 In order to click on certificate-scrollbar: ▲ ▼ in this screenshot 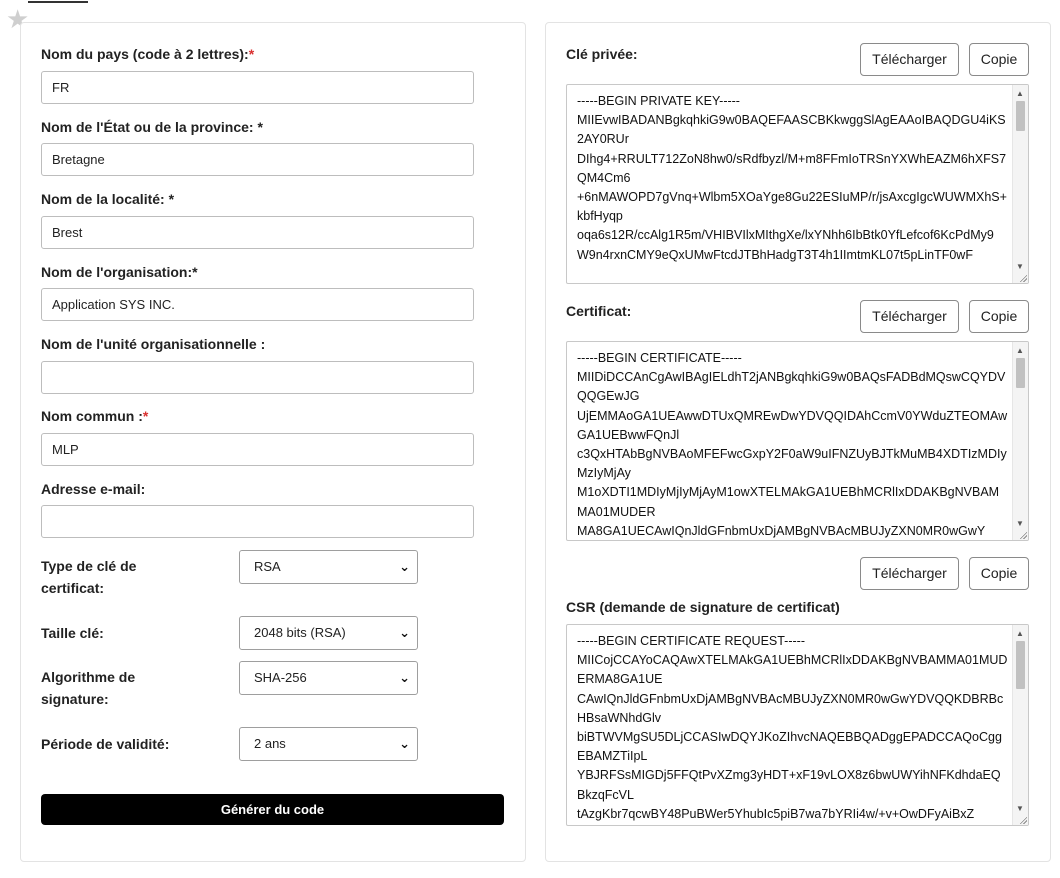, I will do `click(1020, 441)`.